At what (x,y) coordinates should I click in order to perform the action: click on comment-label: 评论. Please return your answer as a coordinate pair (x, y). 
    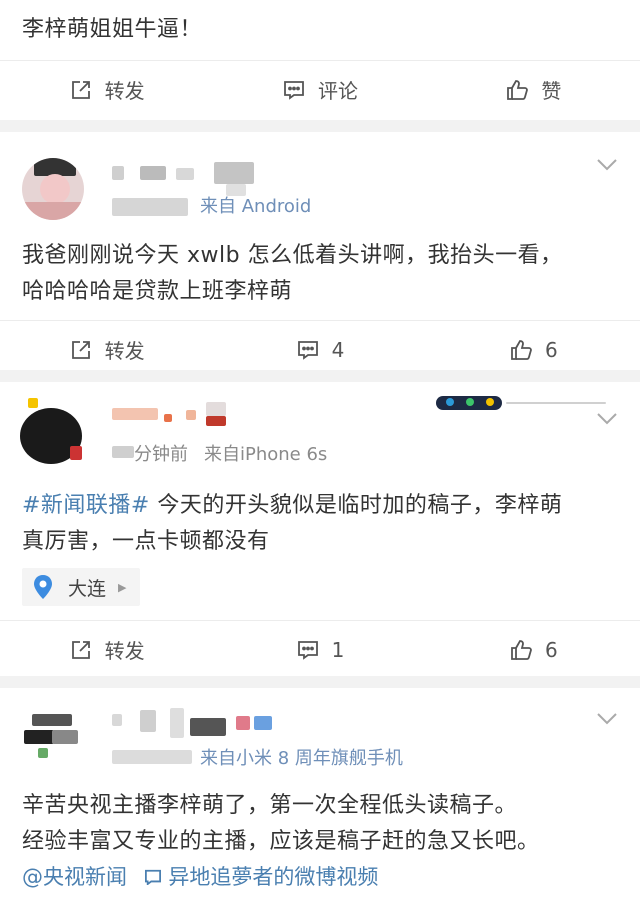
    Looking at the image, I should click on (337, 91).